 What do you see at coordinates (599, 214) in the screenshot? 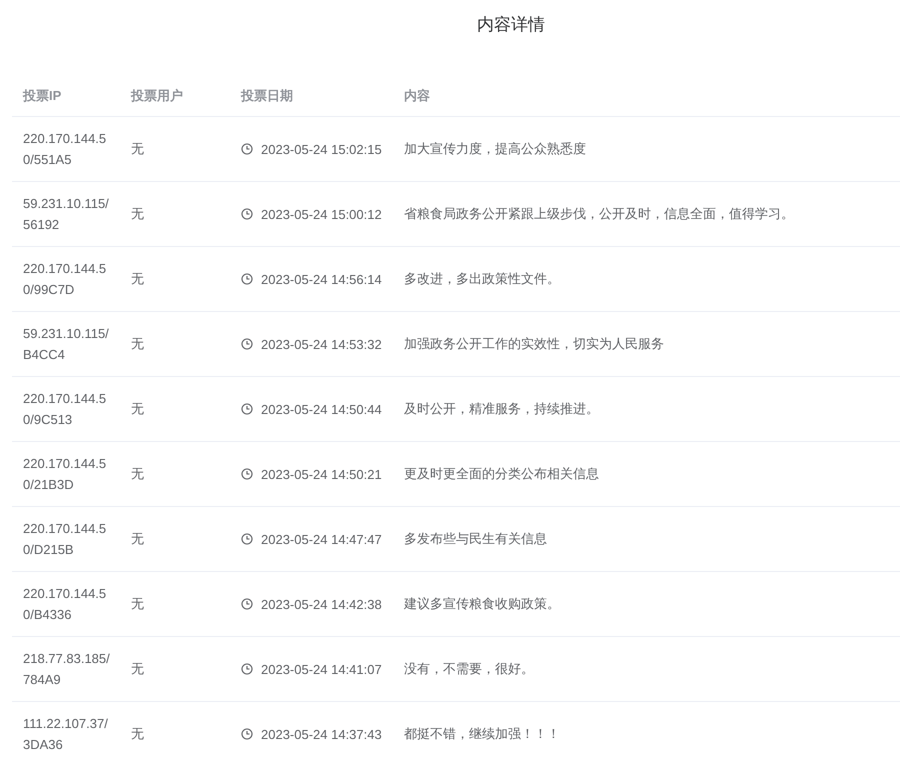
I see `table-cell: 省粮食局政务公开紧跟上级步伐，公开及时，信息全面，值得学习。` at bounding box center [599, 214].